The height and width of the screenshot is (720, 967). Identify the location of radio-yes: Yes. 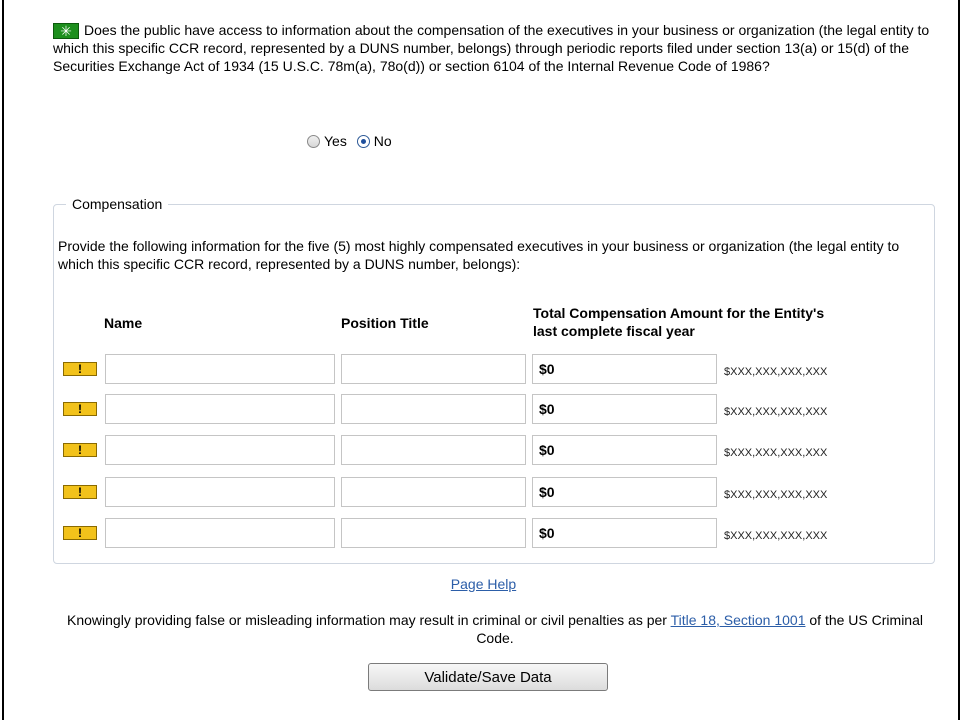
(327, 141).